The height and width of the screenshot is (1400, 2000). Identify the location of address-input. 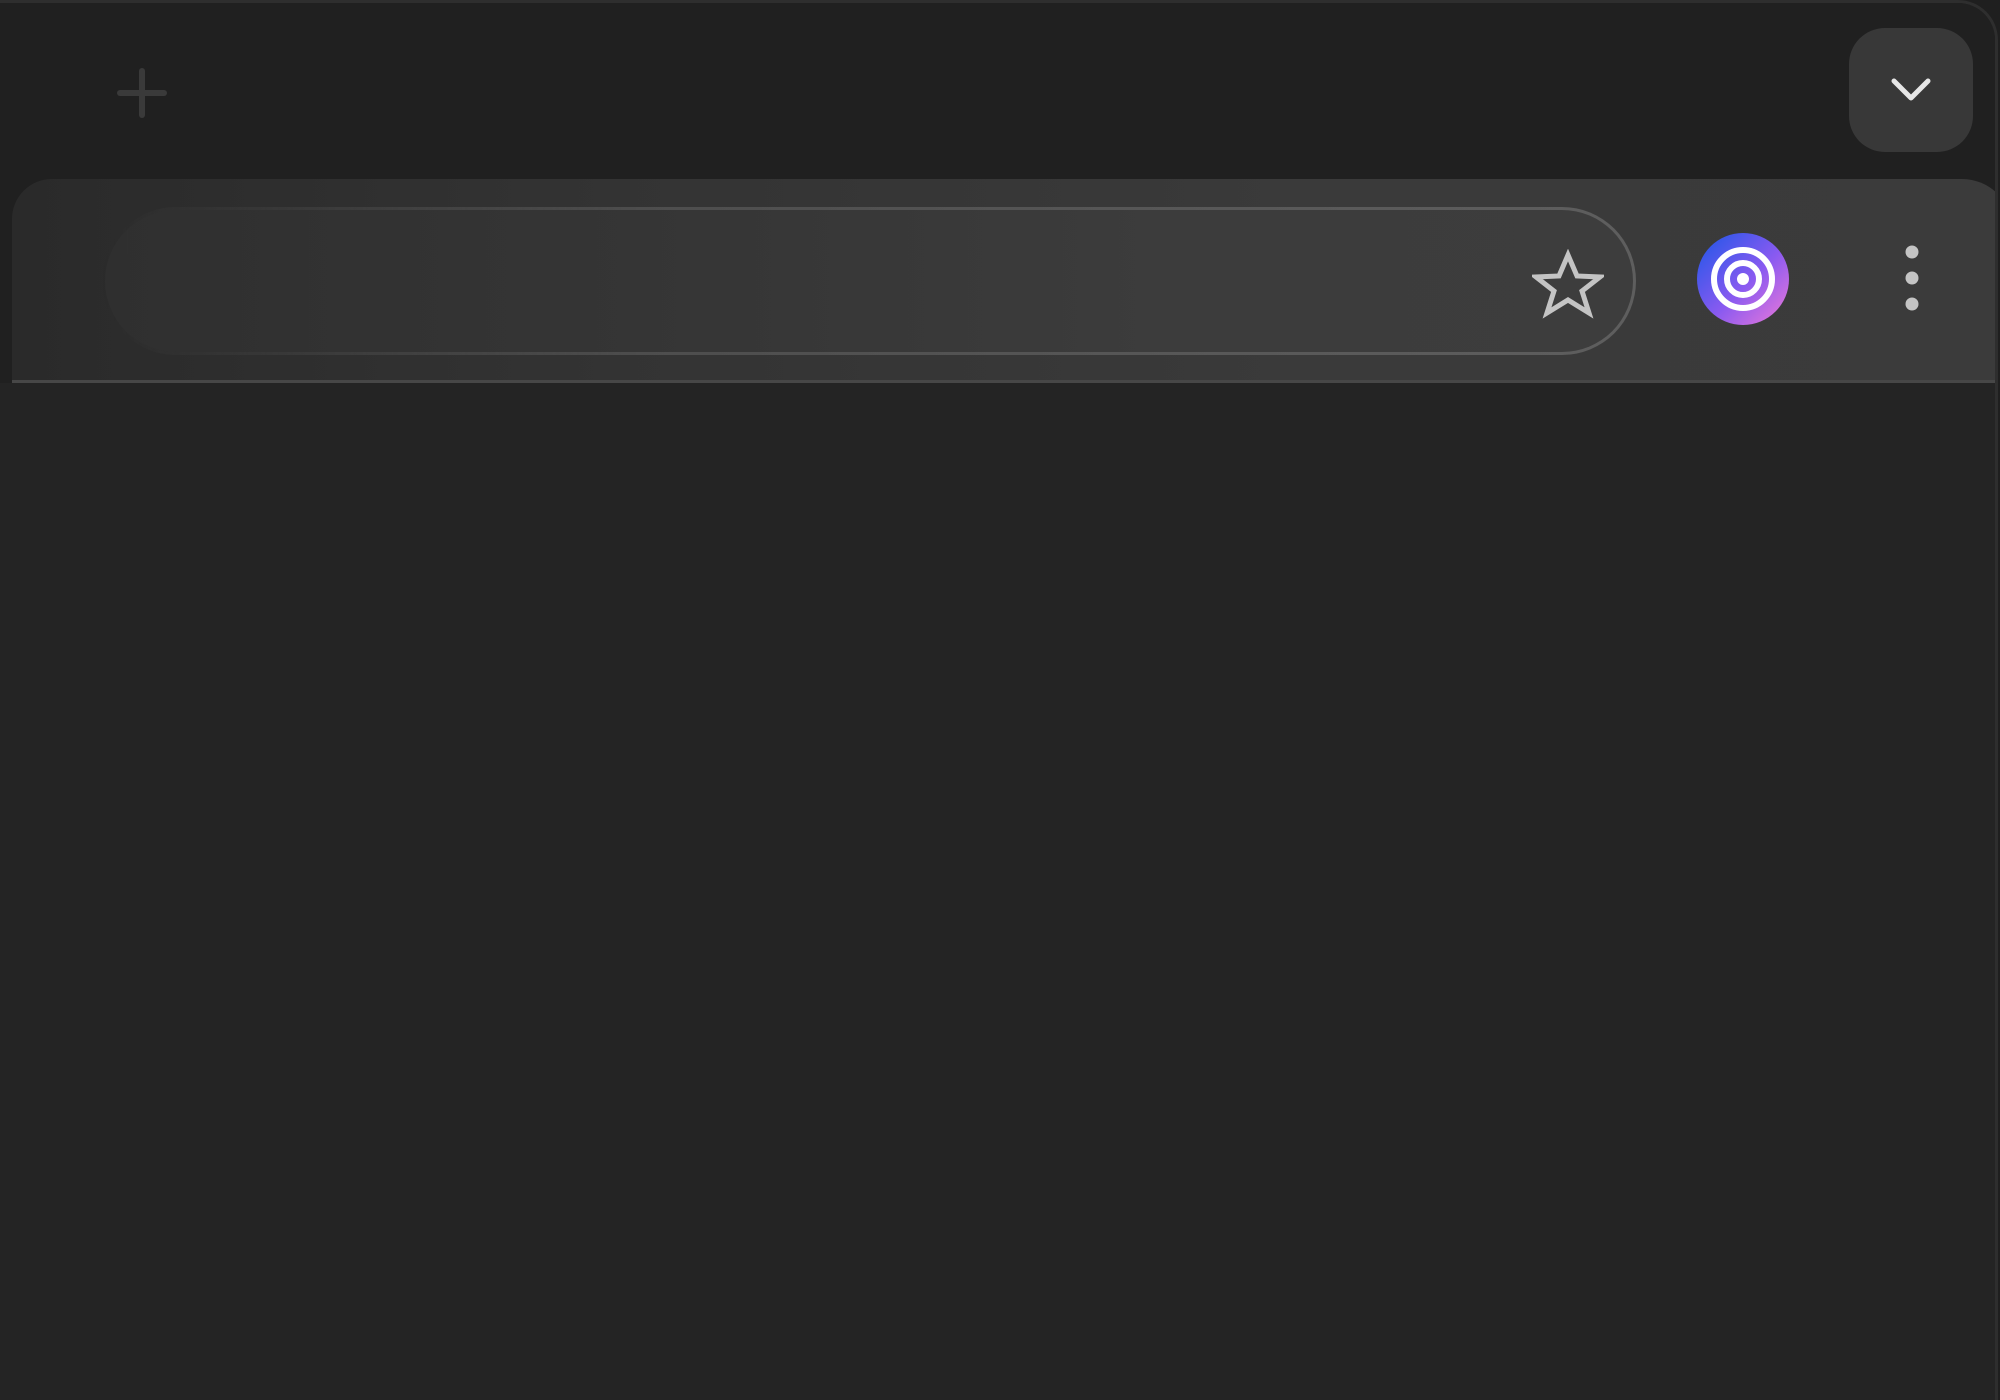
(817, 283).